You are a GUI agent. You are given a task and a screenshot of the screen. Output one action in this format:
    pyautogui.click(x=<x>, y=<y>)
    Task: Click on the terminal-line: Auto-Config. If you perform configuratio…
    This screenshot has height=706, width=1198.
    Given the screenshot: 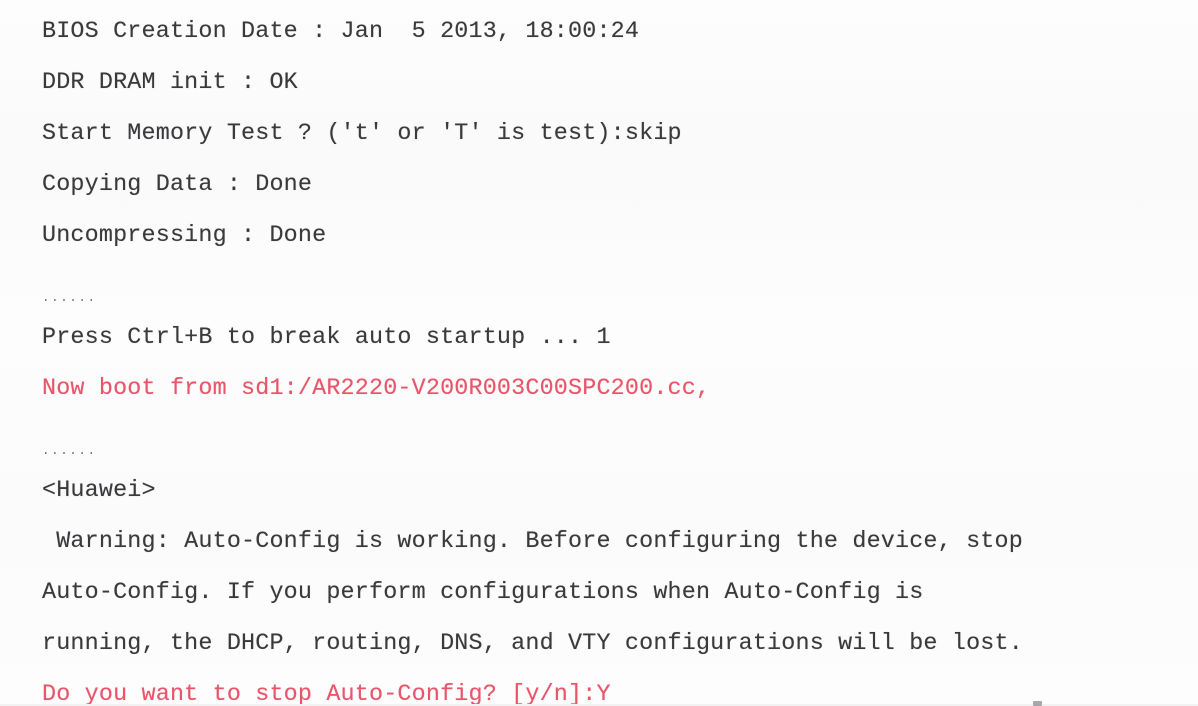 What is the action you would take?
    pyautogui.click(x=483, y=593)
    